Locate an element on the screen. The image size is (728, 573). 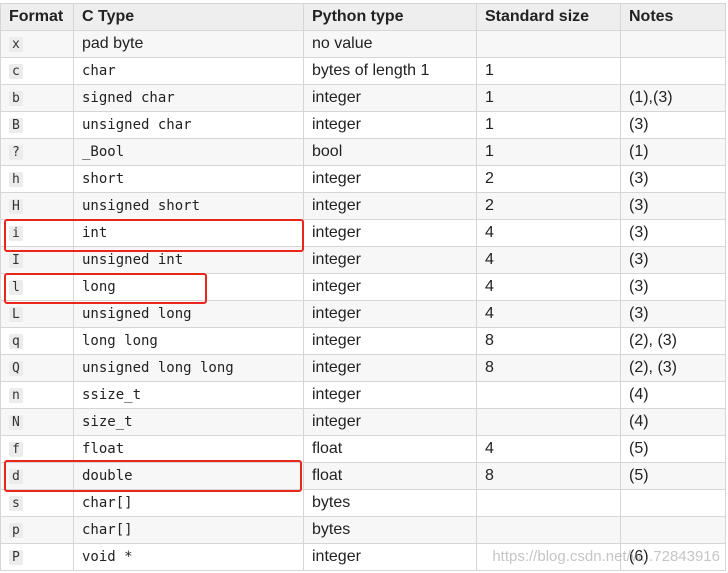
cell-c-type: size_t is located at coordinates (188, 422).